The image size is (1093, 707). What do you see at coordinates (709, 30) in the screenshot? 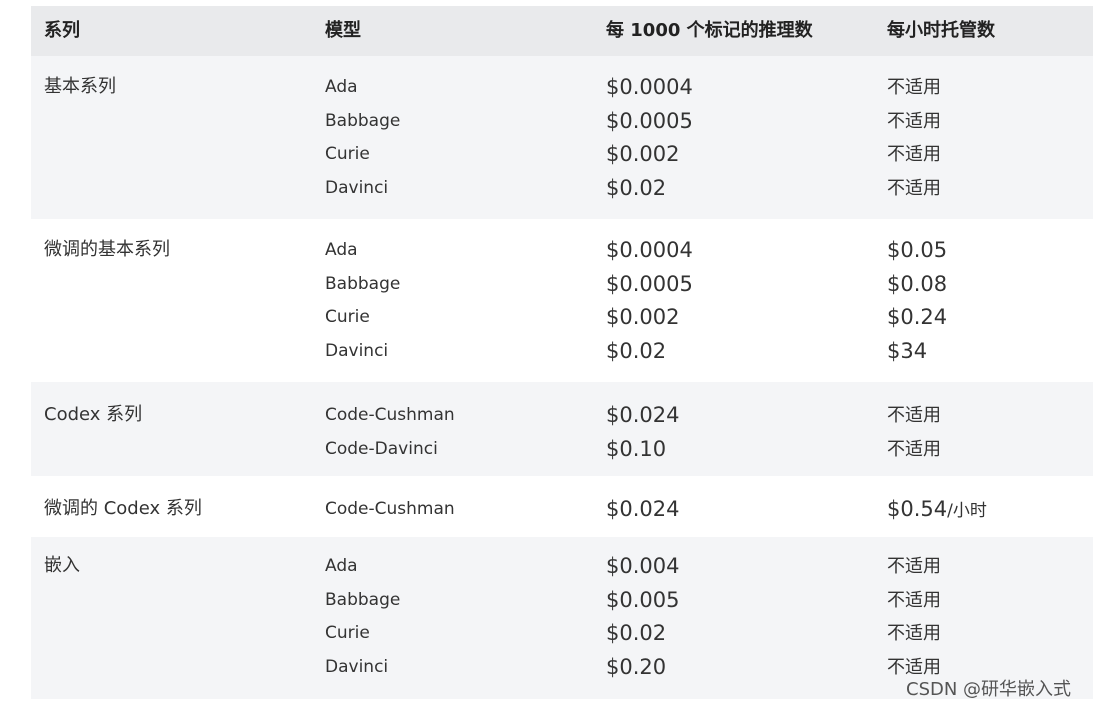
I see `header-inference-price: 每 1000 个标记的推理数` at bounding box center [709, 30].